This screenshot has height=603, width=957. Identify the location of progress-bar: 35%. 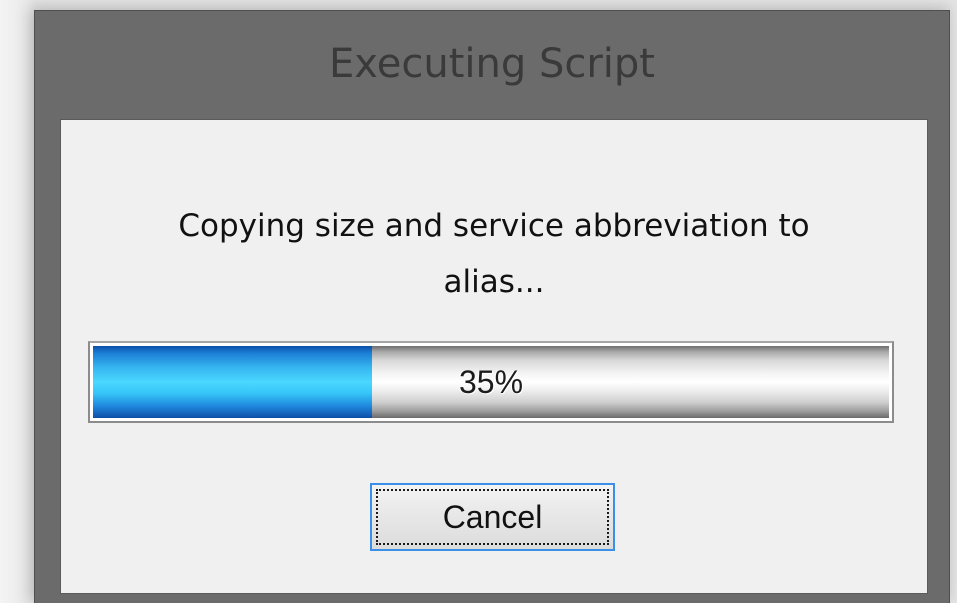
(491, 382).